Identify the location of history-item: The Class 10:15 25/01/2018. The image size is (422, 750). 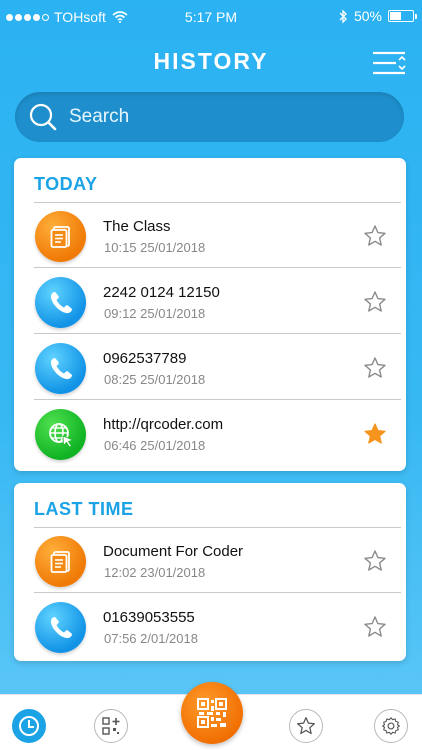
(210, 235).